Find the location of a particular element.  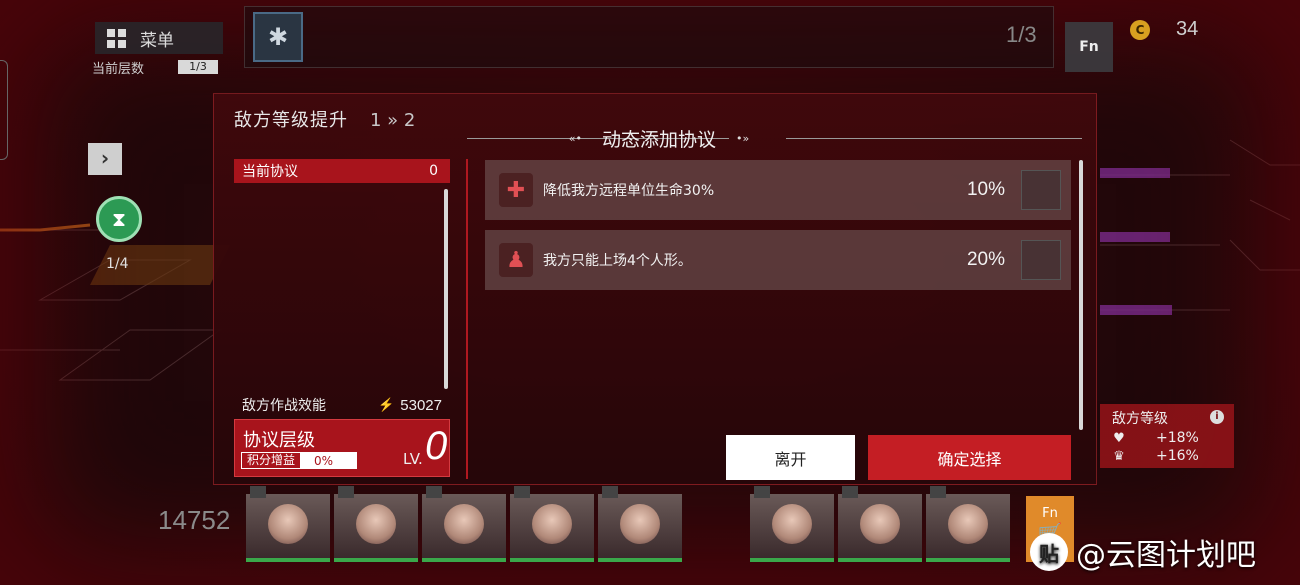

menu-button: 菜单 is located at coordinates (159, 38).